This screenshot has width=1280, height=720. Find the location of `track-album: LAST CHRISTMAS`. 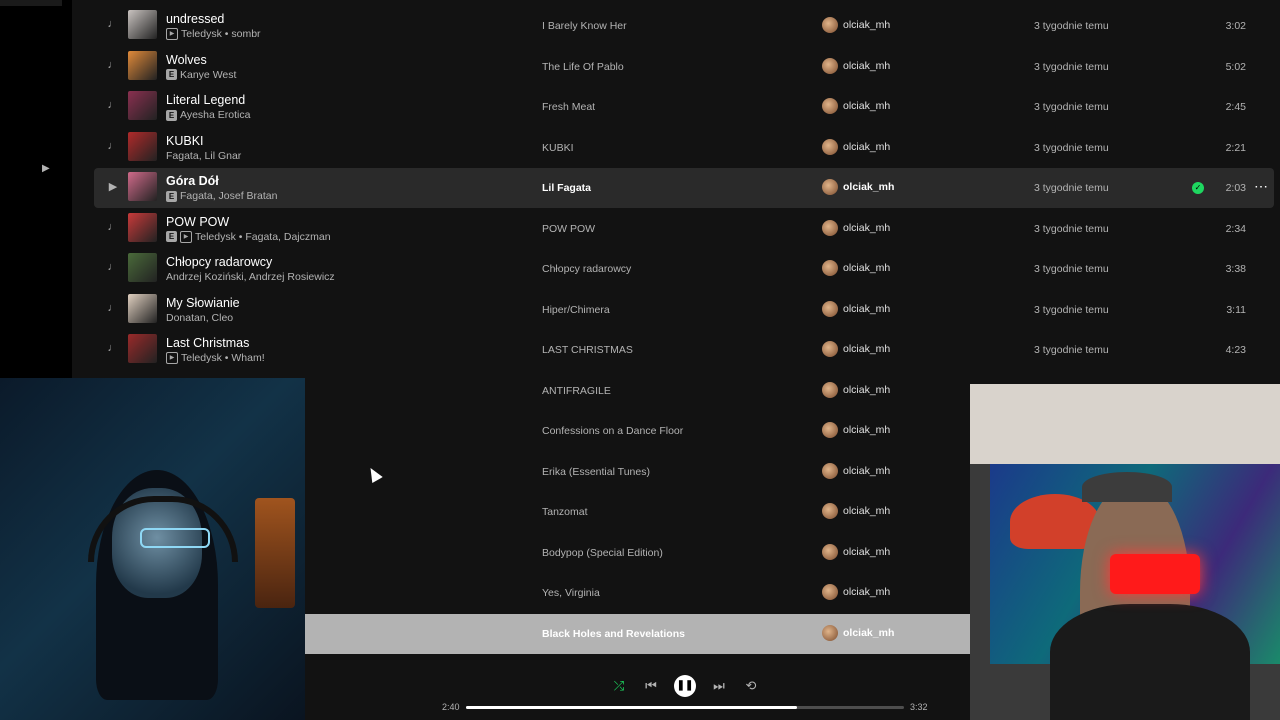

track-album: LAST CHRISTMAS is located at coordinates (587, 350).